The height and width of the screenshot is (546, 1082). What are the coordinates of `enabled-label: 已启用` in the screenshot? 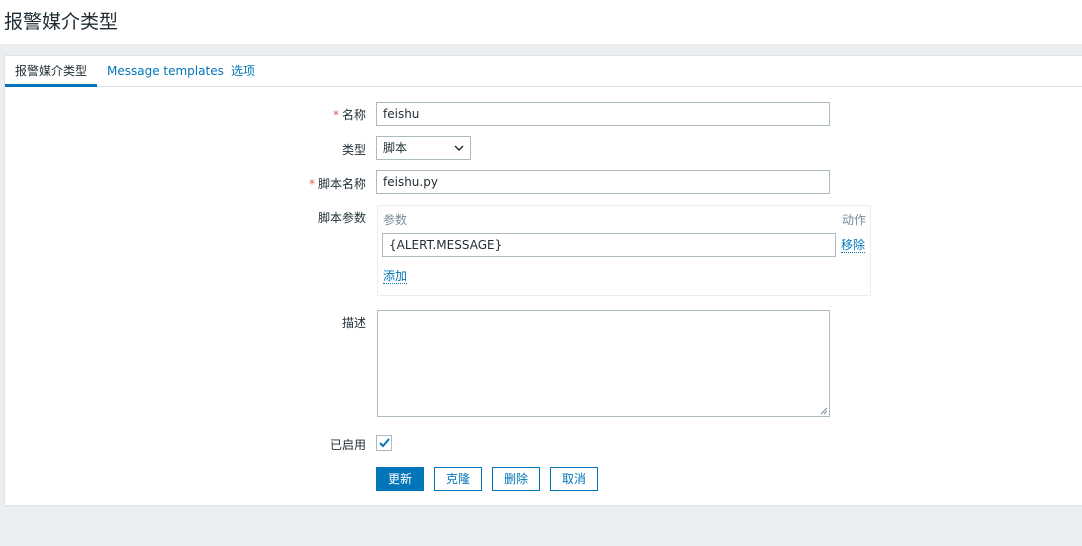 It's located at (347, 445).